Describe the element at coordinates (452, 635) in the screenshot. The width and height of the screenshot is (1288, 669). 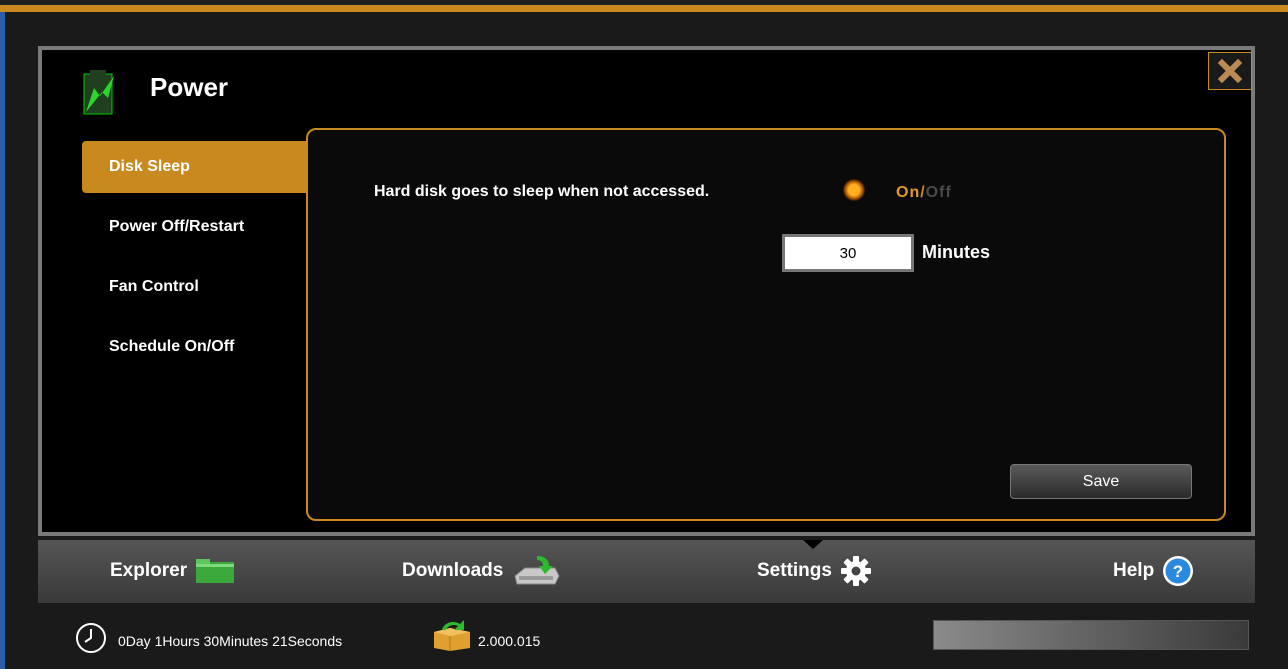
I see `firmware-box-icon` at that location.